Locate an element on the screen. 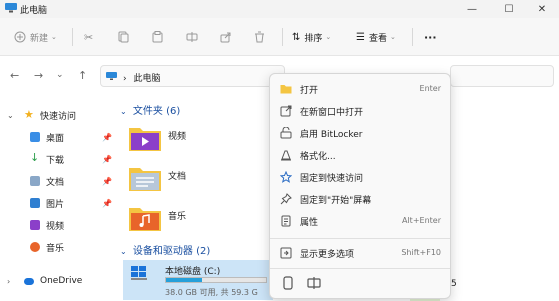 This screenshot has width=559, height=301. title-bar: 此电脑 — ☐ ✕ is located at coordinates (279, 9).